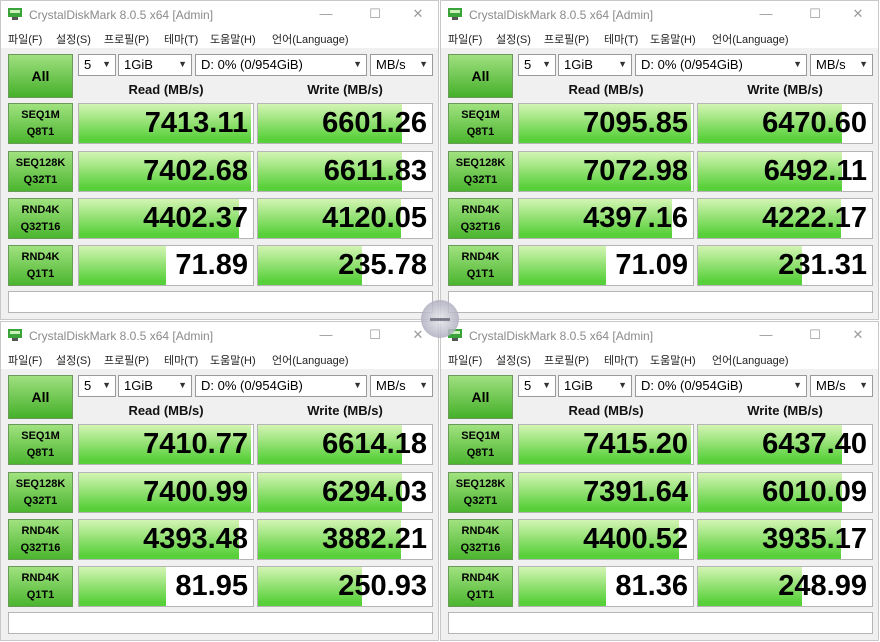 The width and height of the screenshot is (880, 642). Describe the element at coordinates (166, 123) in the screenshot. I see `read-result: 7413.11` at that location.